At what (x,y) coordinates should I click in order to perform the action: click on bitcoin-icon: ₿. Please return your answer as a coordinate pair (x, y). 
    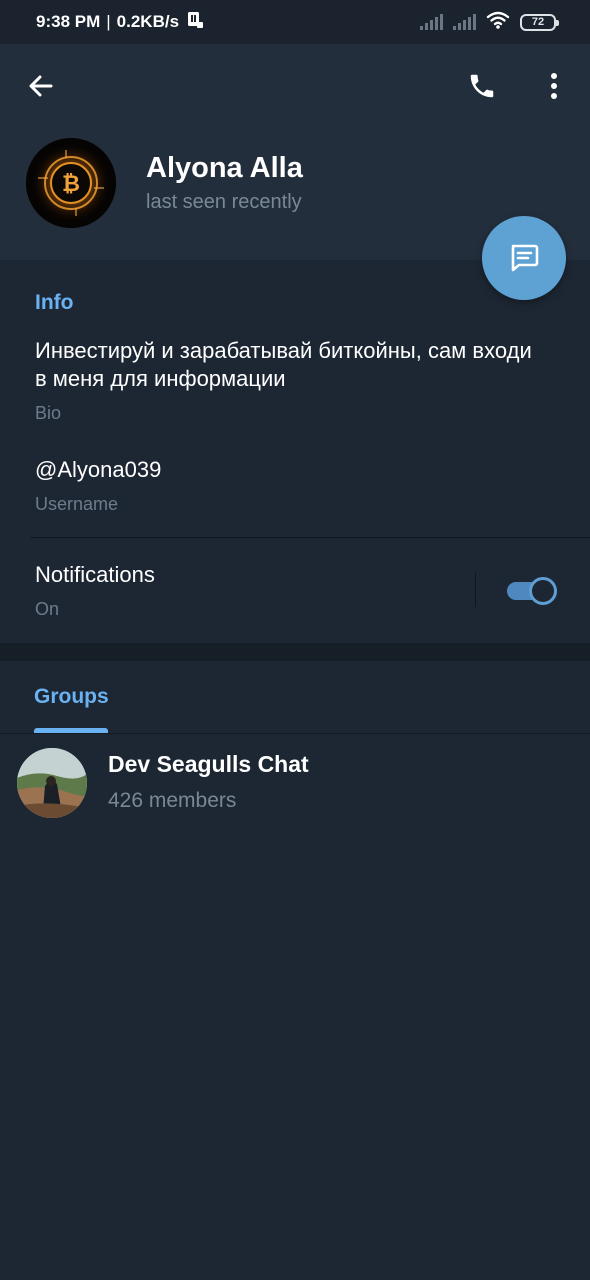
    Looking at the image, I should click on (71, 183).